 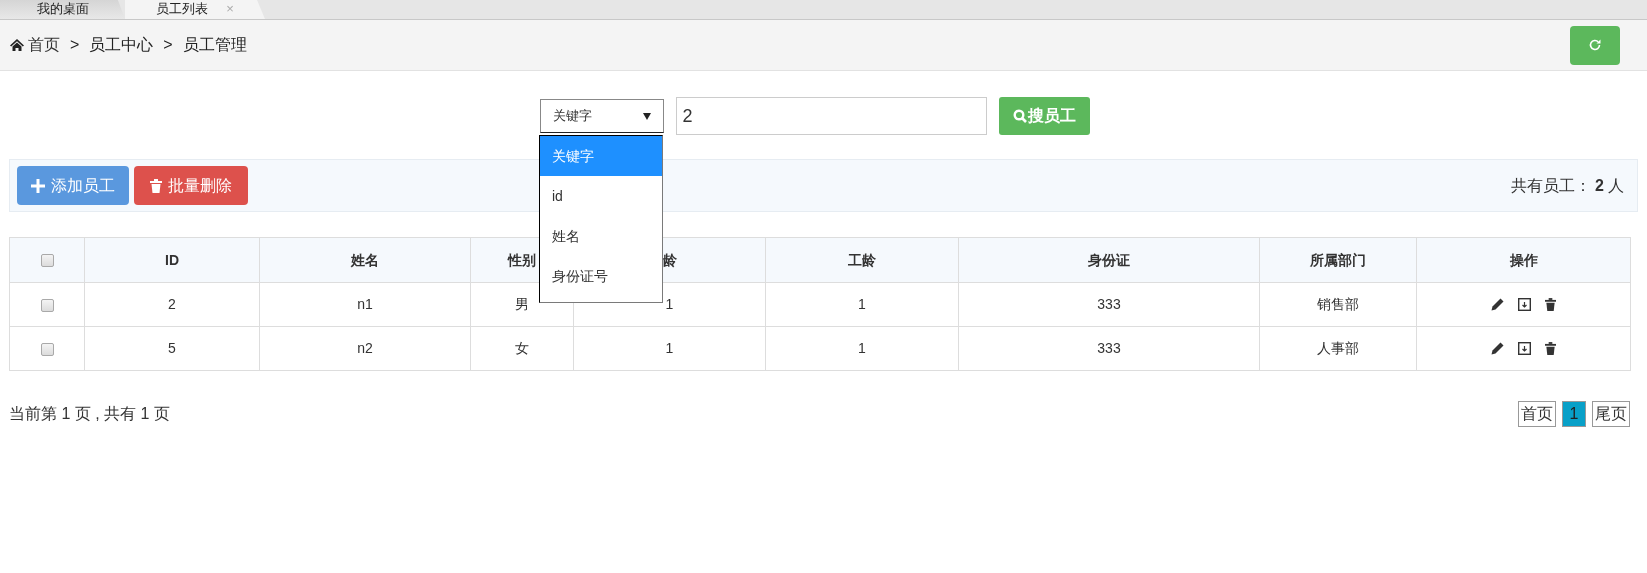 What do you see at coordinates (1019, 116) in the screenshot?
I see `search-icon` at bounding box center [1019, 116].